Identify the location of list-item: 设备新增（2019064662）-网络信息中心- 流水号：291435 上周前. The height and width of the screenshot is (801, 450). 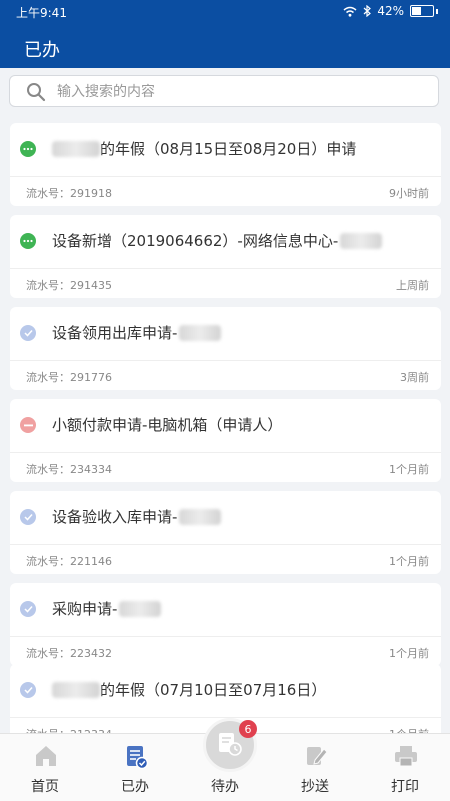
(225, 256).